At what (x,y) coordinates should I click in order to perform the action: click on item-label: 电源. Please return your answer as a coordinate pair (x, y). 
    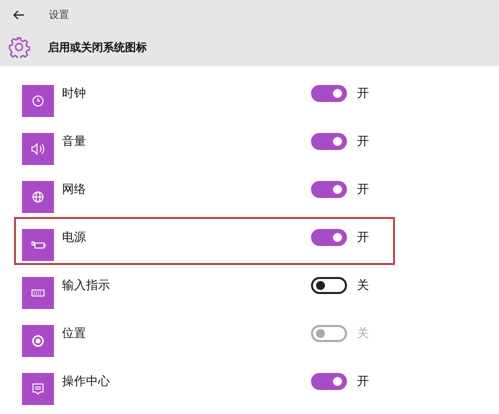
    Looking at the image, I should click on (74, 237).